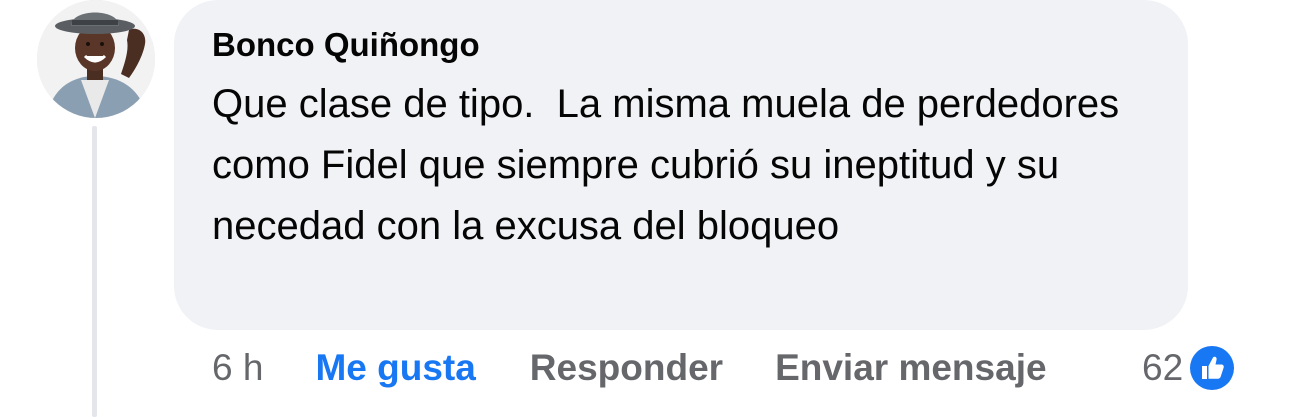 This screenshot has height=417, width=1290. I want to click on comment-actions: 6 h Me gusta Responder Enviar mensaje, so click(629, 368).